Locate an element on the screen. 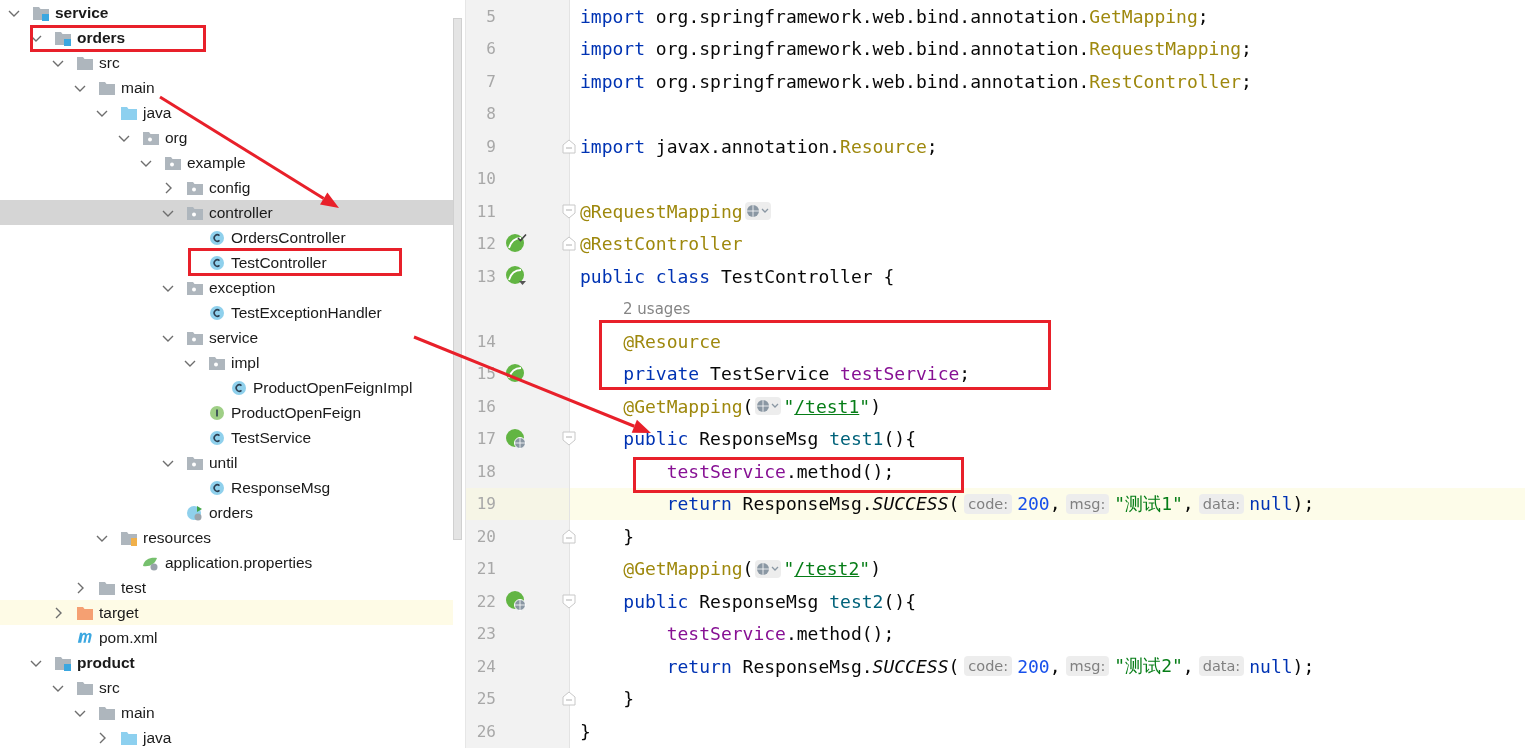  tree-item: TestExceptionHandler is located at coordinates (226, 312).